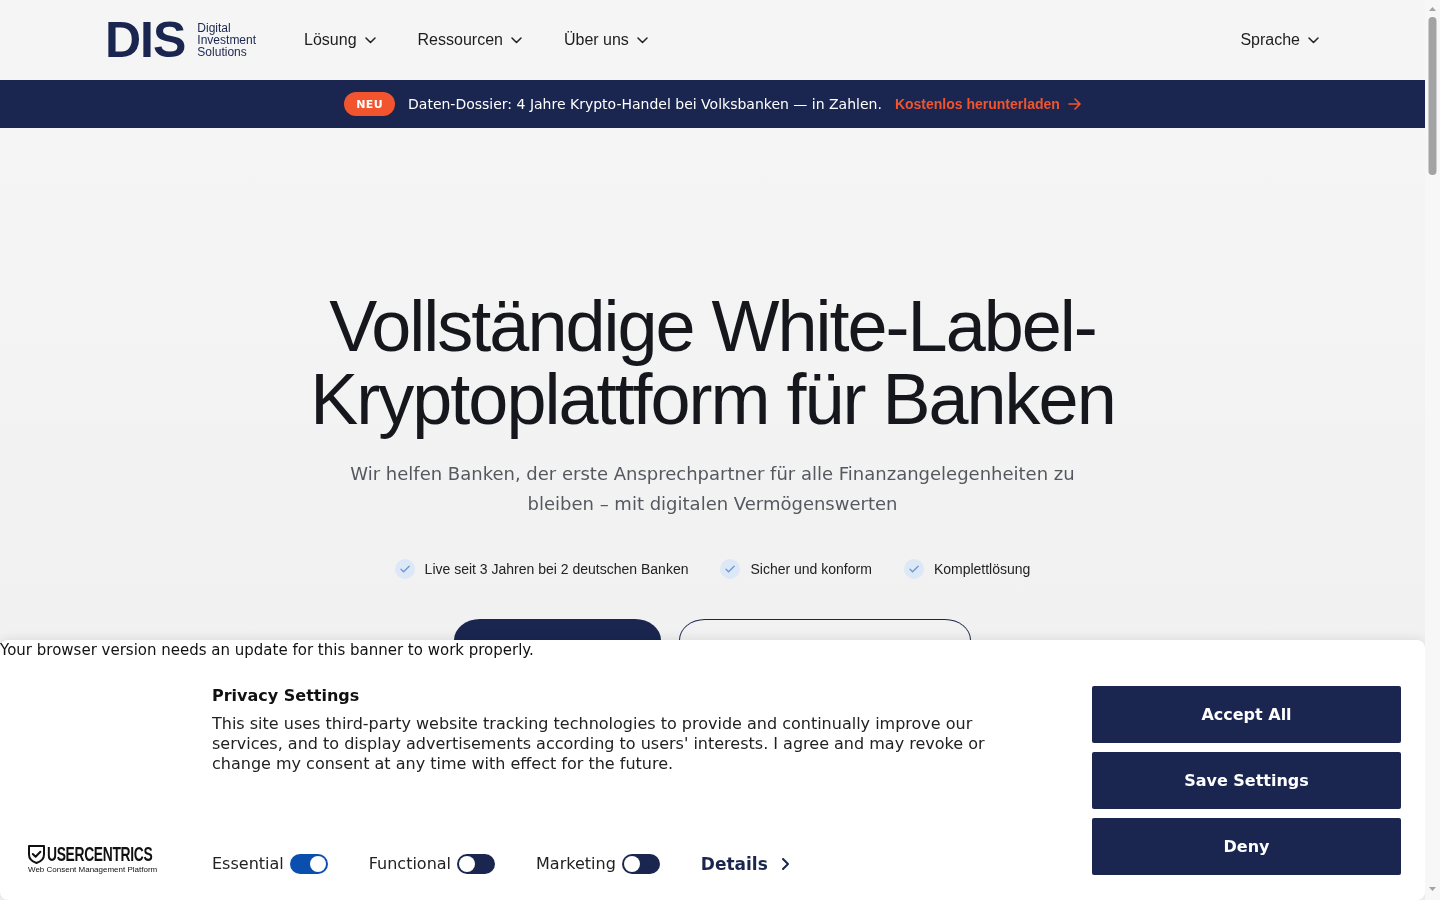  What do you see at coordinates (987, 104) in the screenshot?
I see `download-link: Kostenlos herunterladen` at bounding box center [987, 104].